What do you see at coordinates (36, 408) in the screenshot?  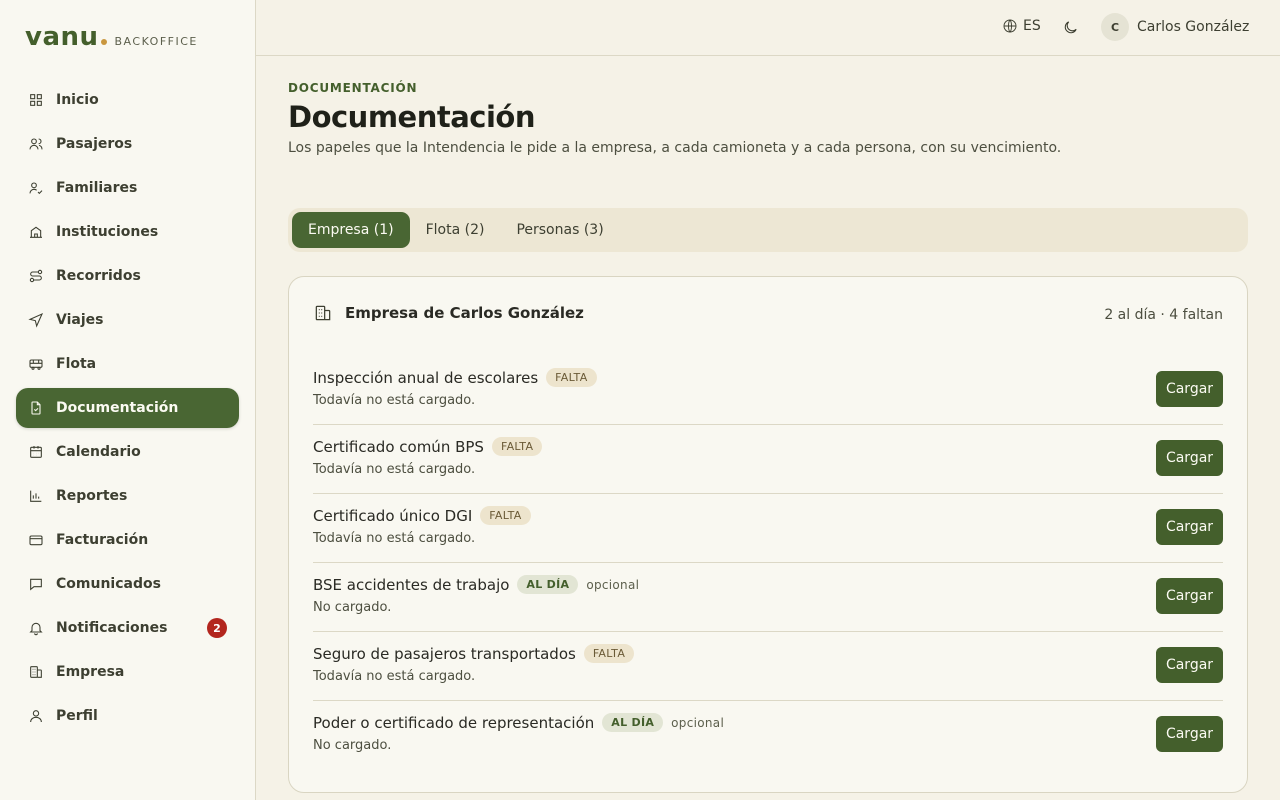 I see `file-check-icon` at bounding box center [36, 408].